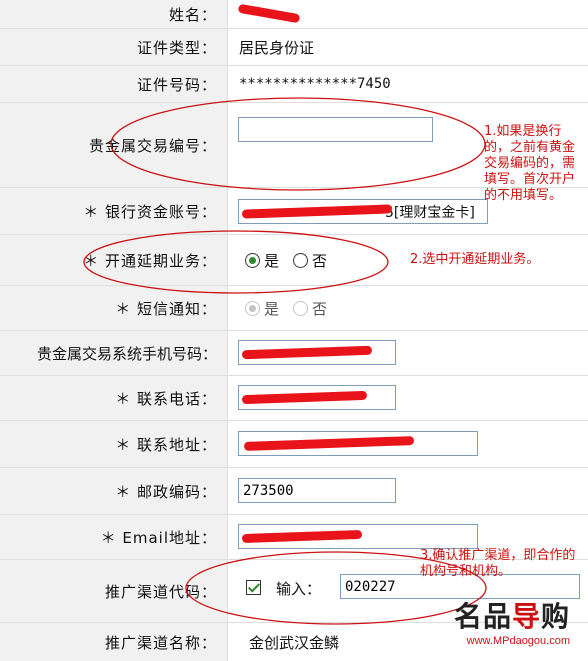 Image resolution: width=588 pixels, height=661 pixels. Describe the element at coordinates (315, 84) in the screenshot. I see `id-number-value: **************7450` at that location.